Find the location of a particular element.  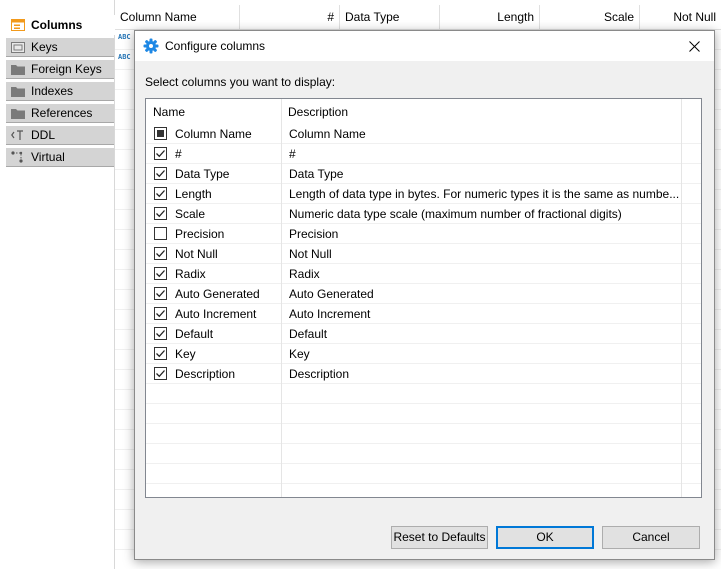

virtual-icon is located at coordinates (18, 157).